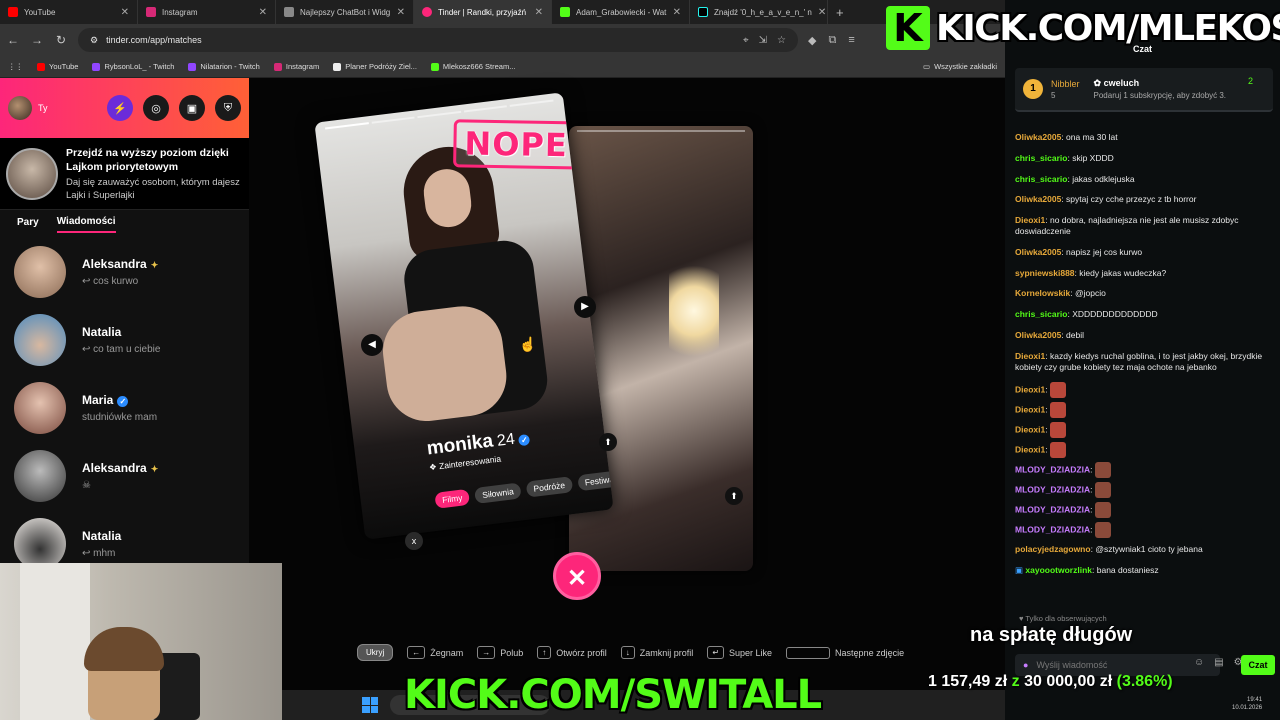 The image size is (1280, 720). Describe the element at coordinates (57, 66) in the screenshot. I see `bookmark-youtube: YouTube` at that location.